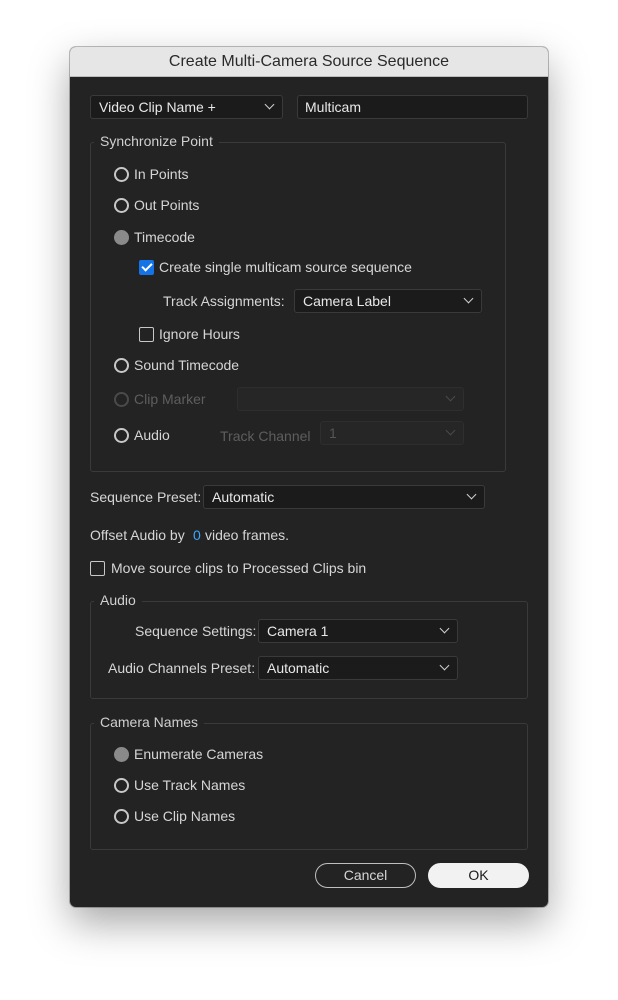  Describe the element at coordinates (149, 722) in the screenshot. I see `camera-names-title: Camera Names` at that location.